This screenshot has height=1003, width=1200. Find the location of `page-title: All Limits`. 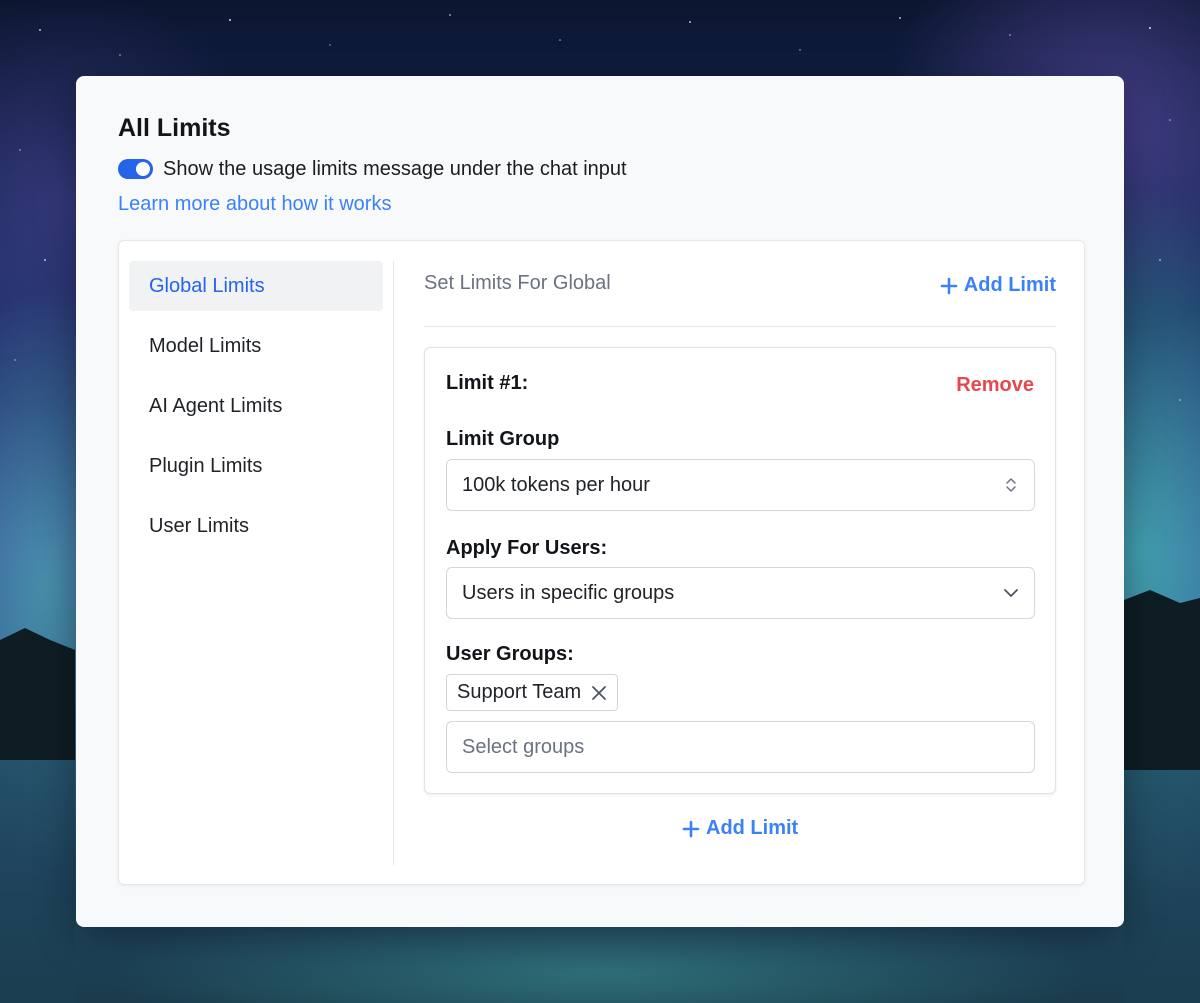

page-title: All Limits is located at coordinates (174, 128).